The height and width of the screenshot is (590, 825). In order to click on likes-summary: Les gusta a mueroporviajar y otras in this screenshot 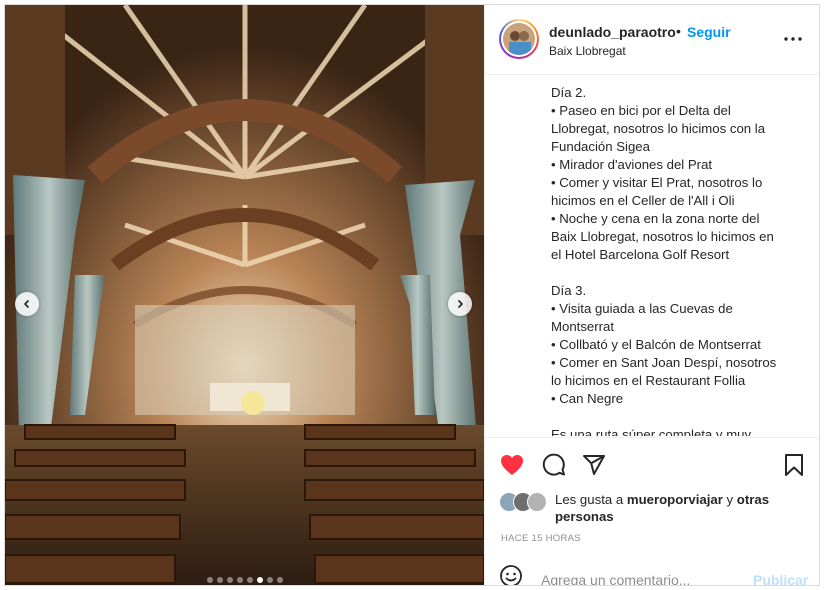, I will do `click(662, 499)`.